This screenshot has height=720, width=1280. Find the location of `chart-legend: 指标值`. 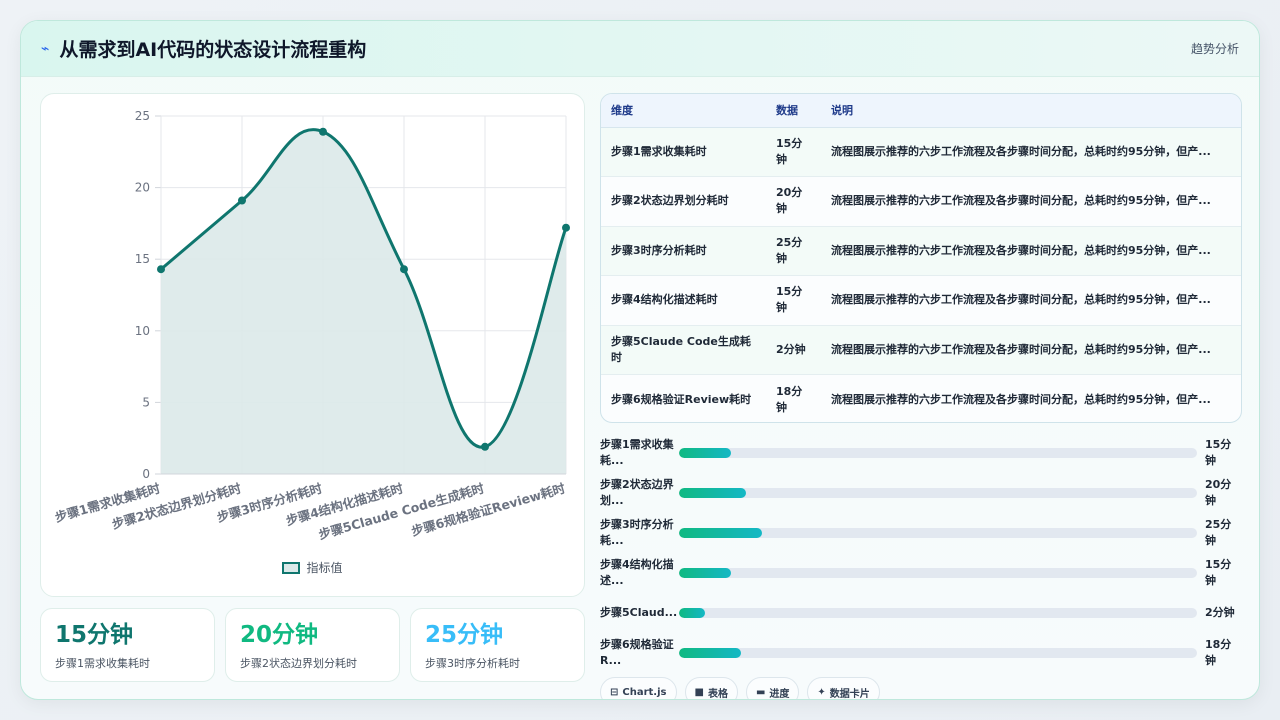

chart-legend: 指标值 is located at coordinates (312, 567).